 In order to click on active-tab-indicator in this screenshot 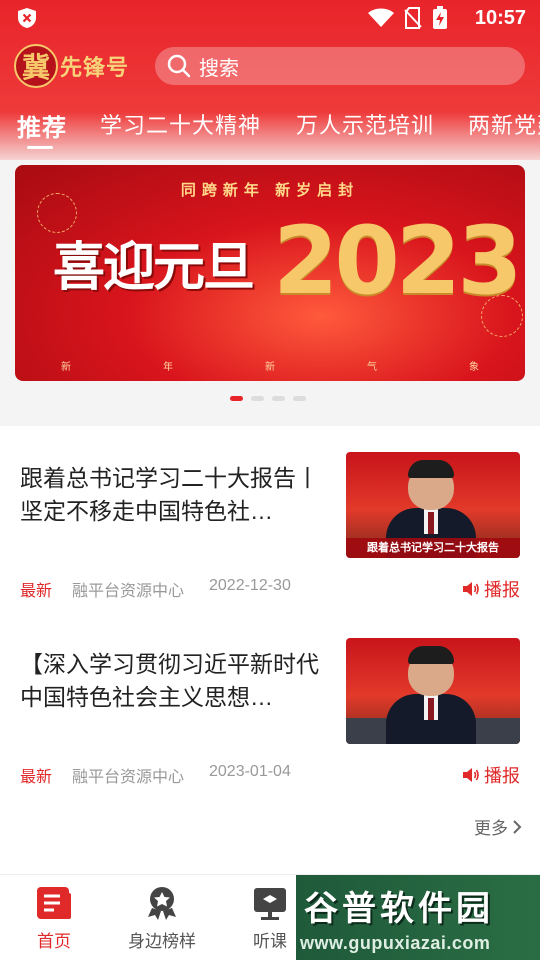, I will do `click(40, 147)`.